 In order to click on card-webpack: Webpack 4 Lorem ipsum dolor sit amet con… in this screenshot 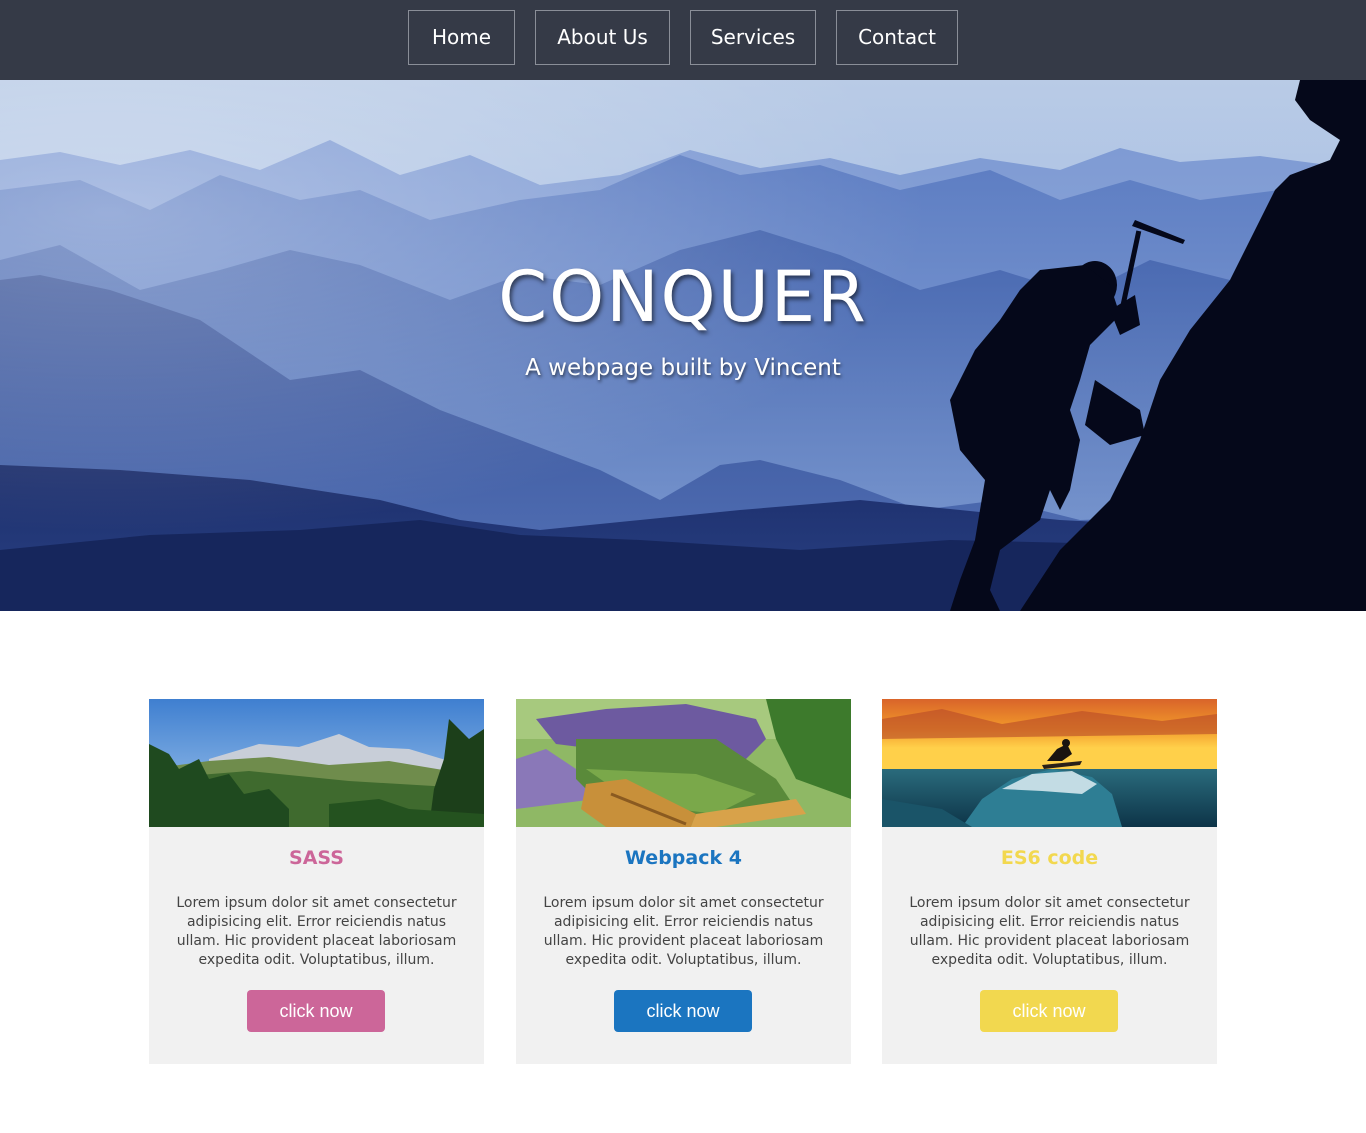, I will do `click(683, 881)`.